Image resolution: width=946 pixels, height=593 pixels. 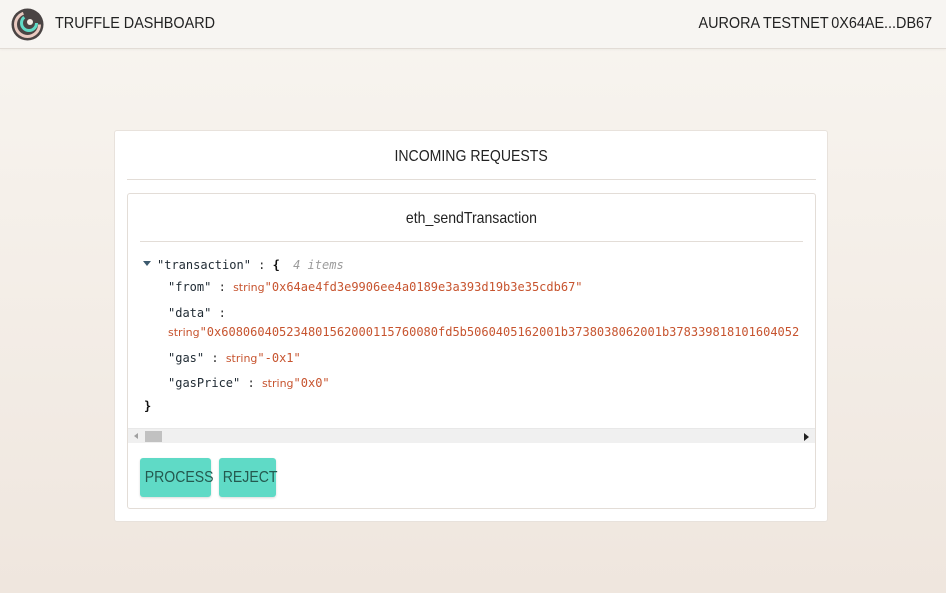 I want to click on json-field-key: "gas", so click(x=186, y=358).